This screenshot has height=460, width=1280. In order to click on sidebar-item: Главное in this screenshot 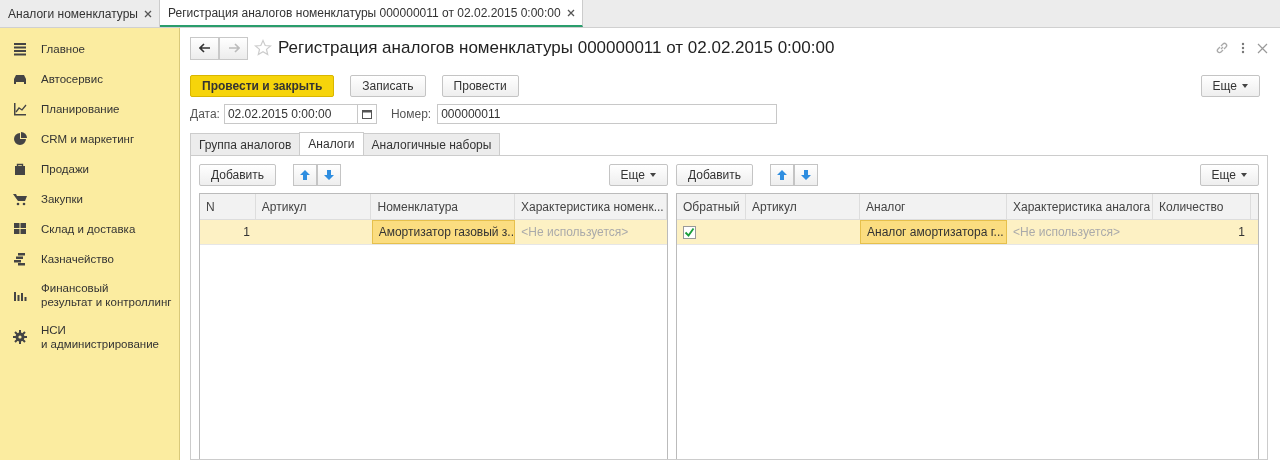, I will do `click(89, 49)`.